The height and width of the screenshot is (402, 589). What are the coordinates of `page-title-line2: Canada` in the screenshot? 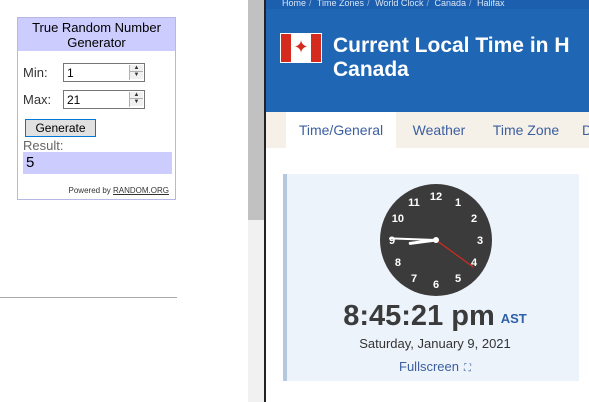 It's located at (371, 69).